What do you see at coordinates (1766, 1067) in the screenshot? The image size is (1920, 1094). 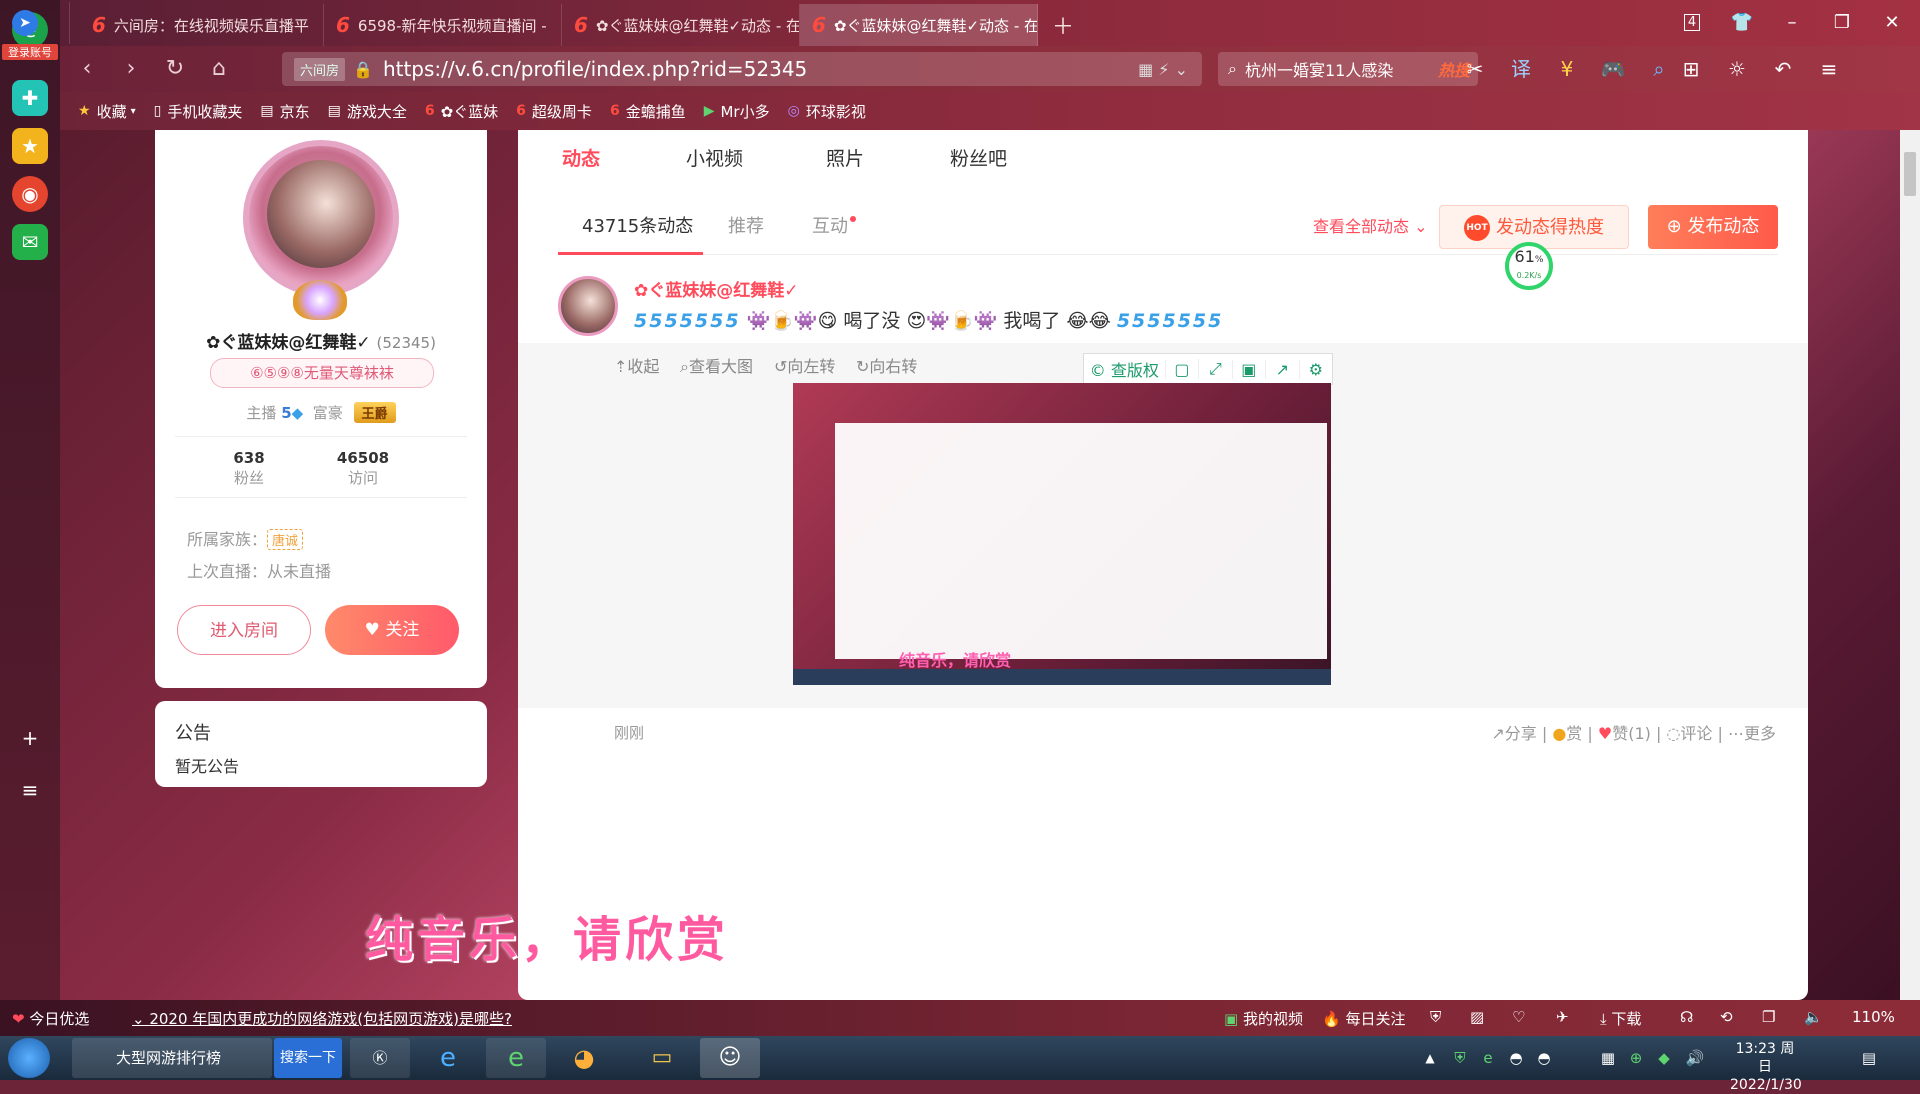 I see `clock: 13:23 周日 2022/1/30` at bounding box center [1766, 1067].